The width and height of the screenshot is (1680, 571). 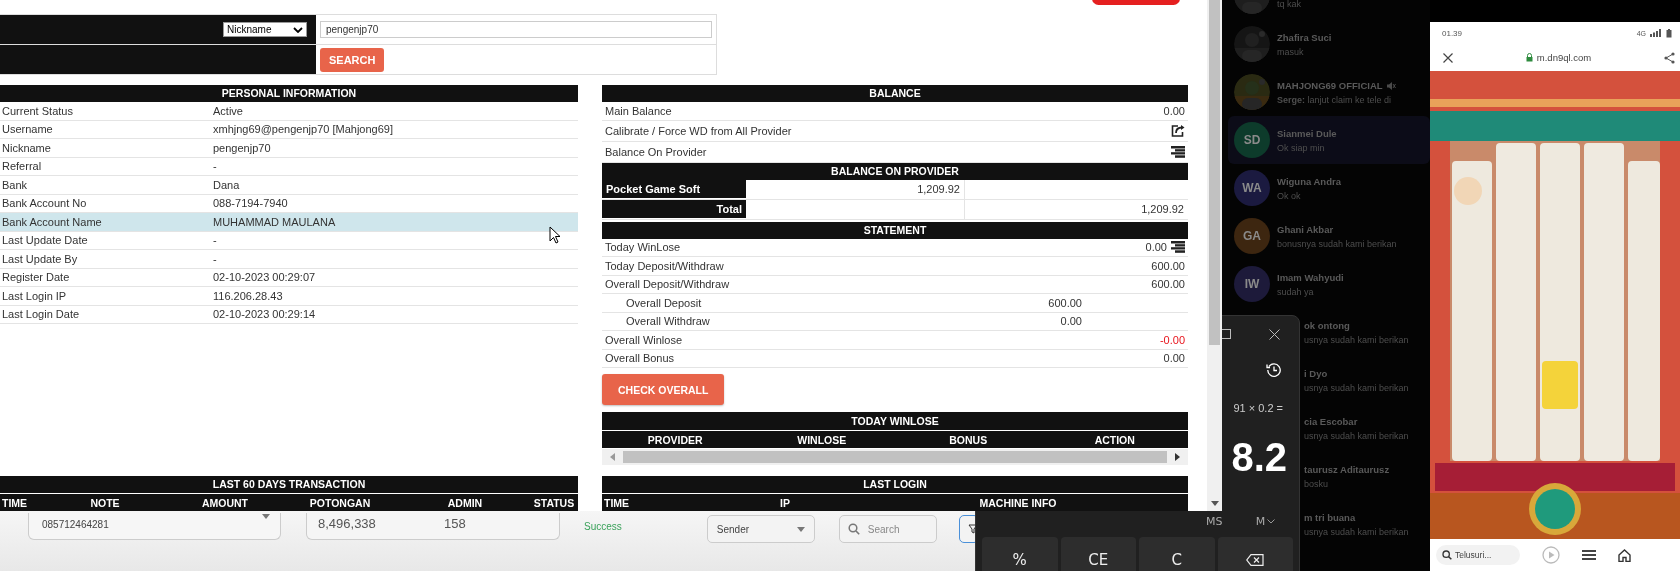 I want to click on column-header: BONUS, so click(x=968, y=439).